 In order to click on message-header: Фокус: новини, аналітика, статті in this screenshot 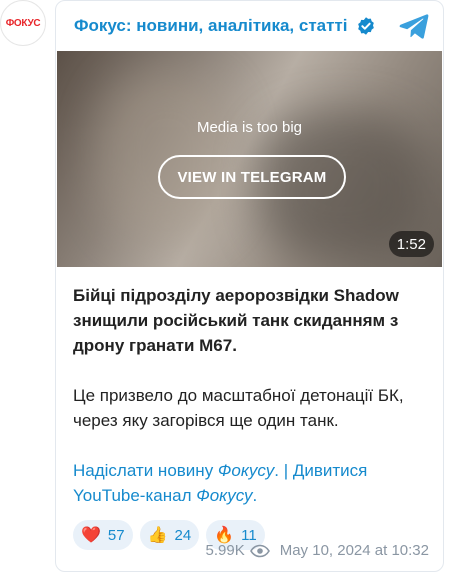, I will do `click(249, 26)`.